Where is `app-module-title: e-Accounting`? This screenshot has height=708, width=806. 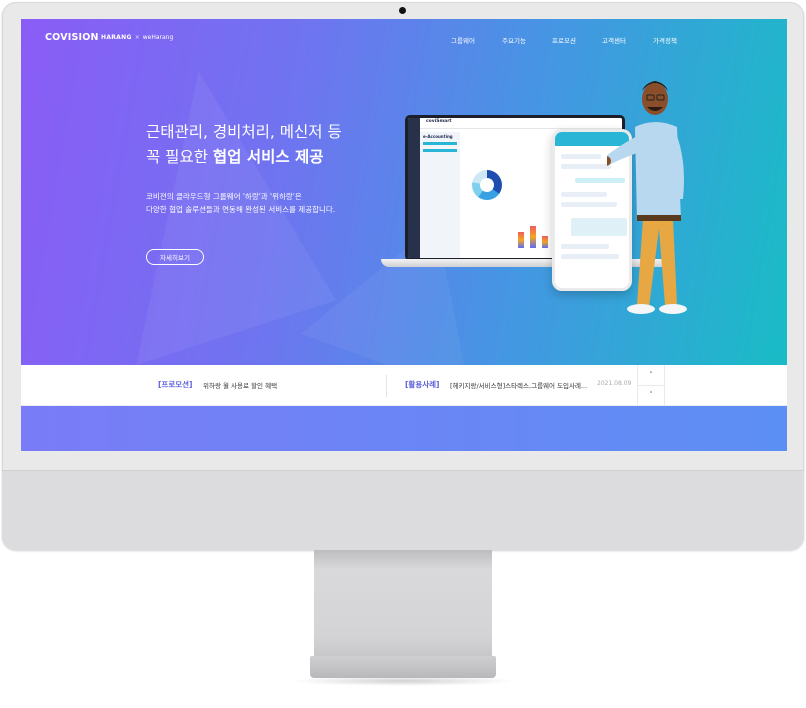 app-module-title: e-Accounting is located at coordinates (438, 136).